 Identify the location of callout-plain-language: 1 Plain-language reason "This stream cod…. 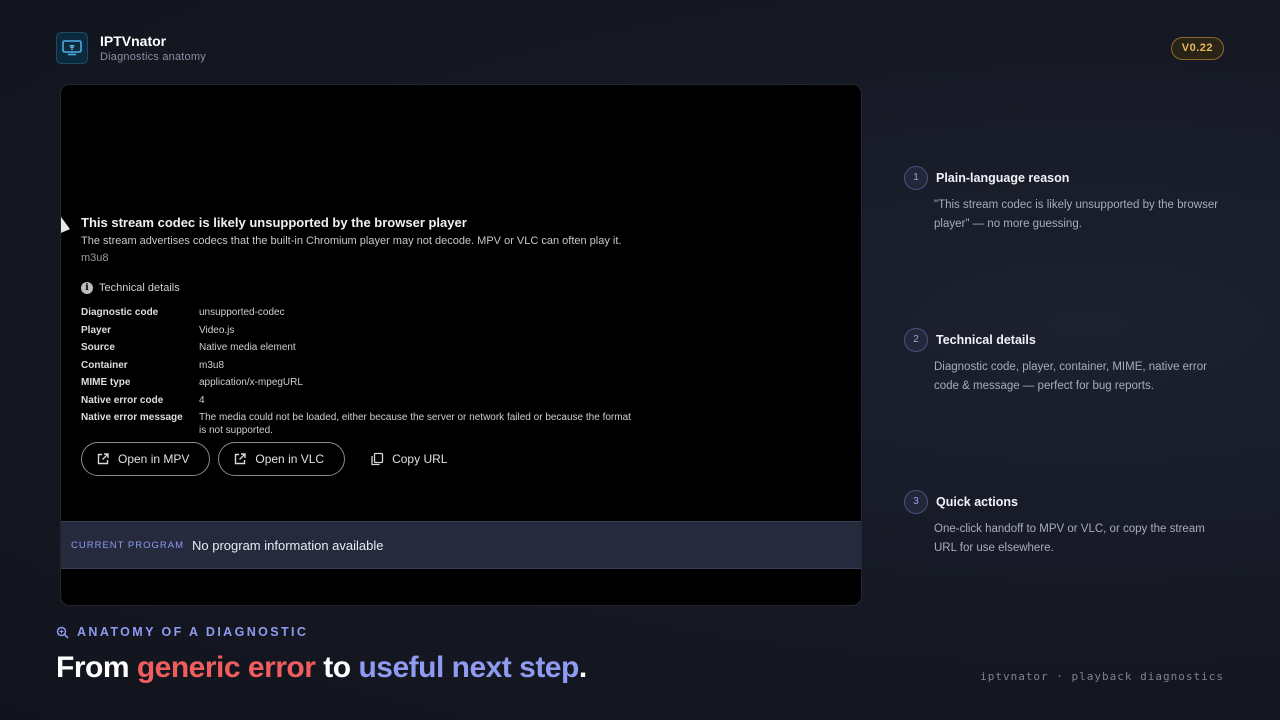
(1064, 200).